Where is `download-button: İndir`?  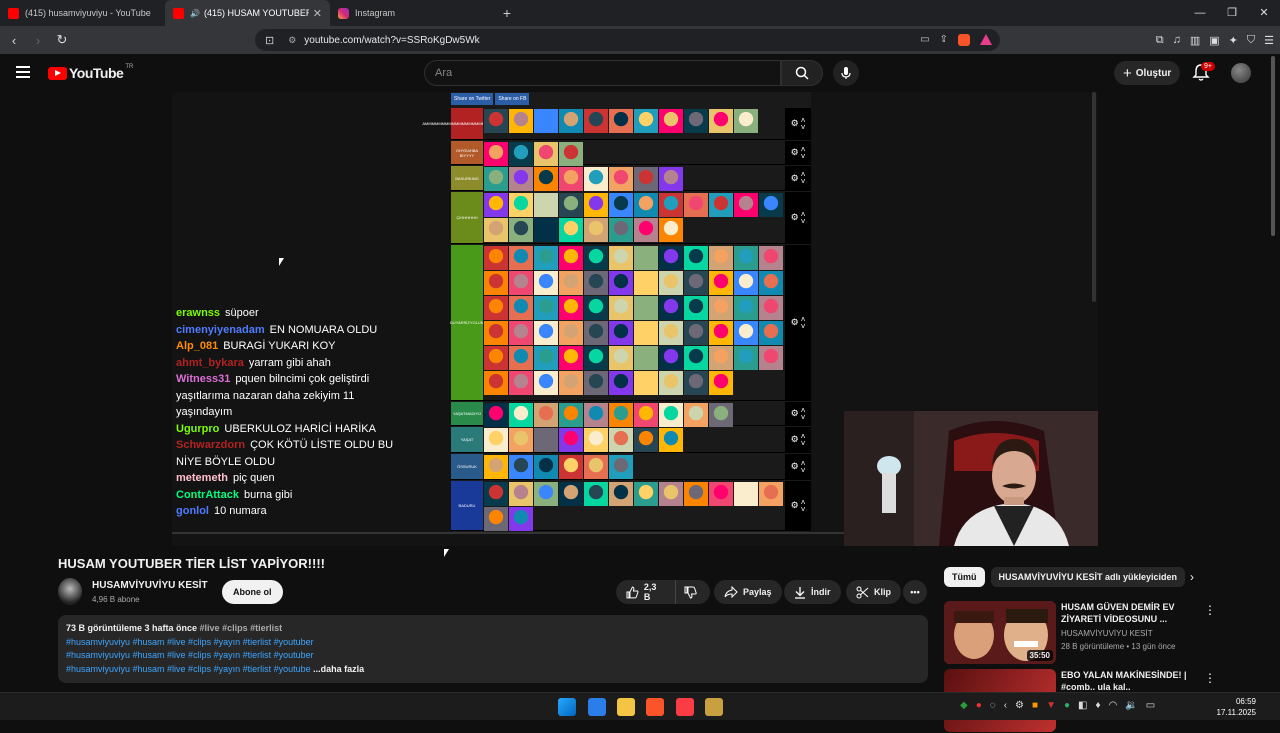
download-button: İndir is located at coordinates (812, 592).